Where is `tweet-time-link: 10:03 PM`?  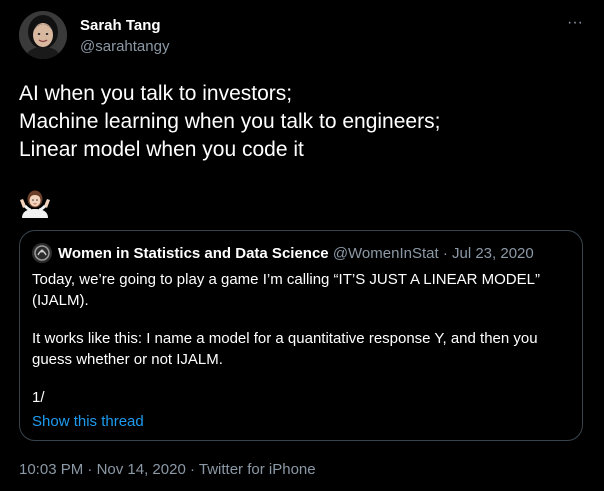 tweet-time-link: 10:03 PM is located at coordinates (51, 469).